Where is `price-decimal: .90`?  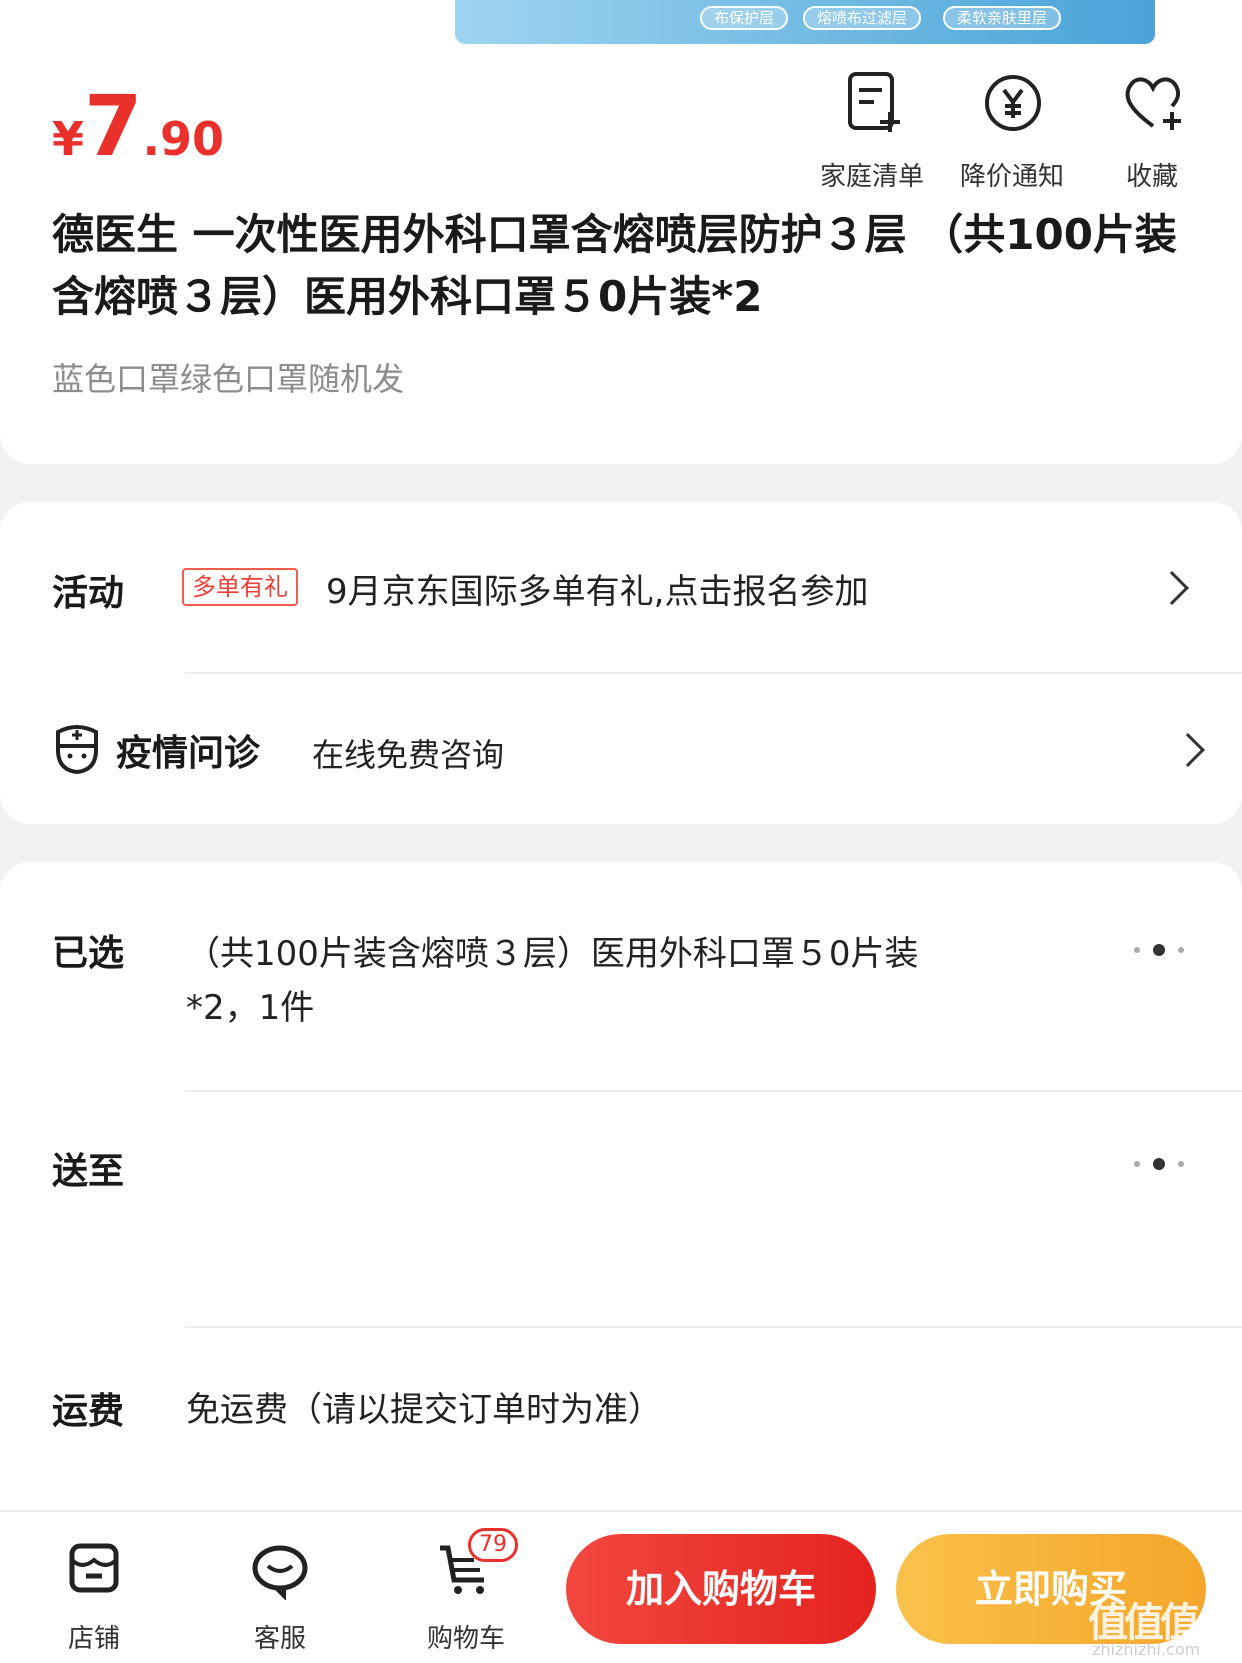 price-decimal: .90 is located at coordinates (183, 139).